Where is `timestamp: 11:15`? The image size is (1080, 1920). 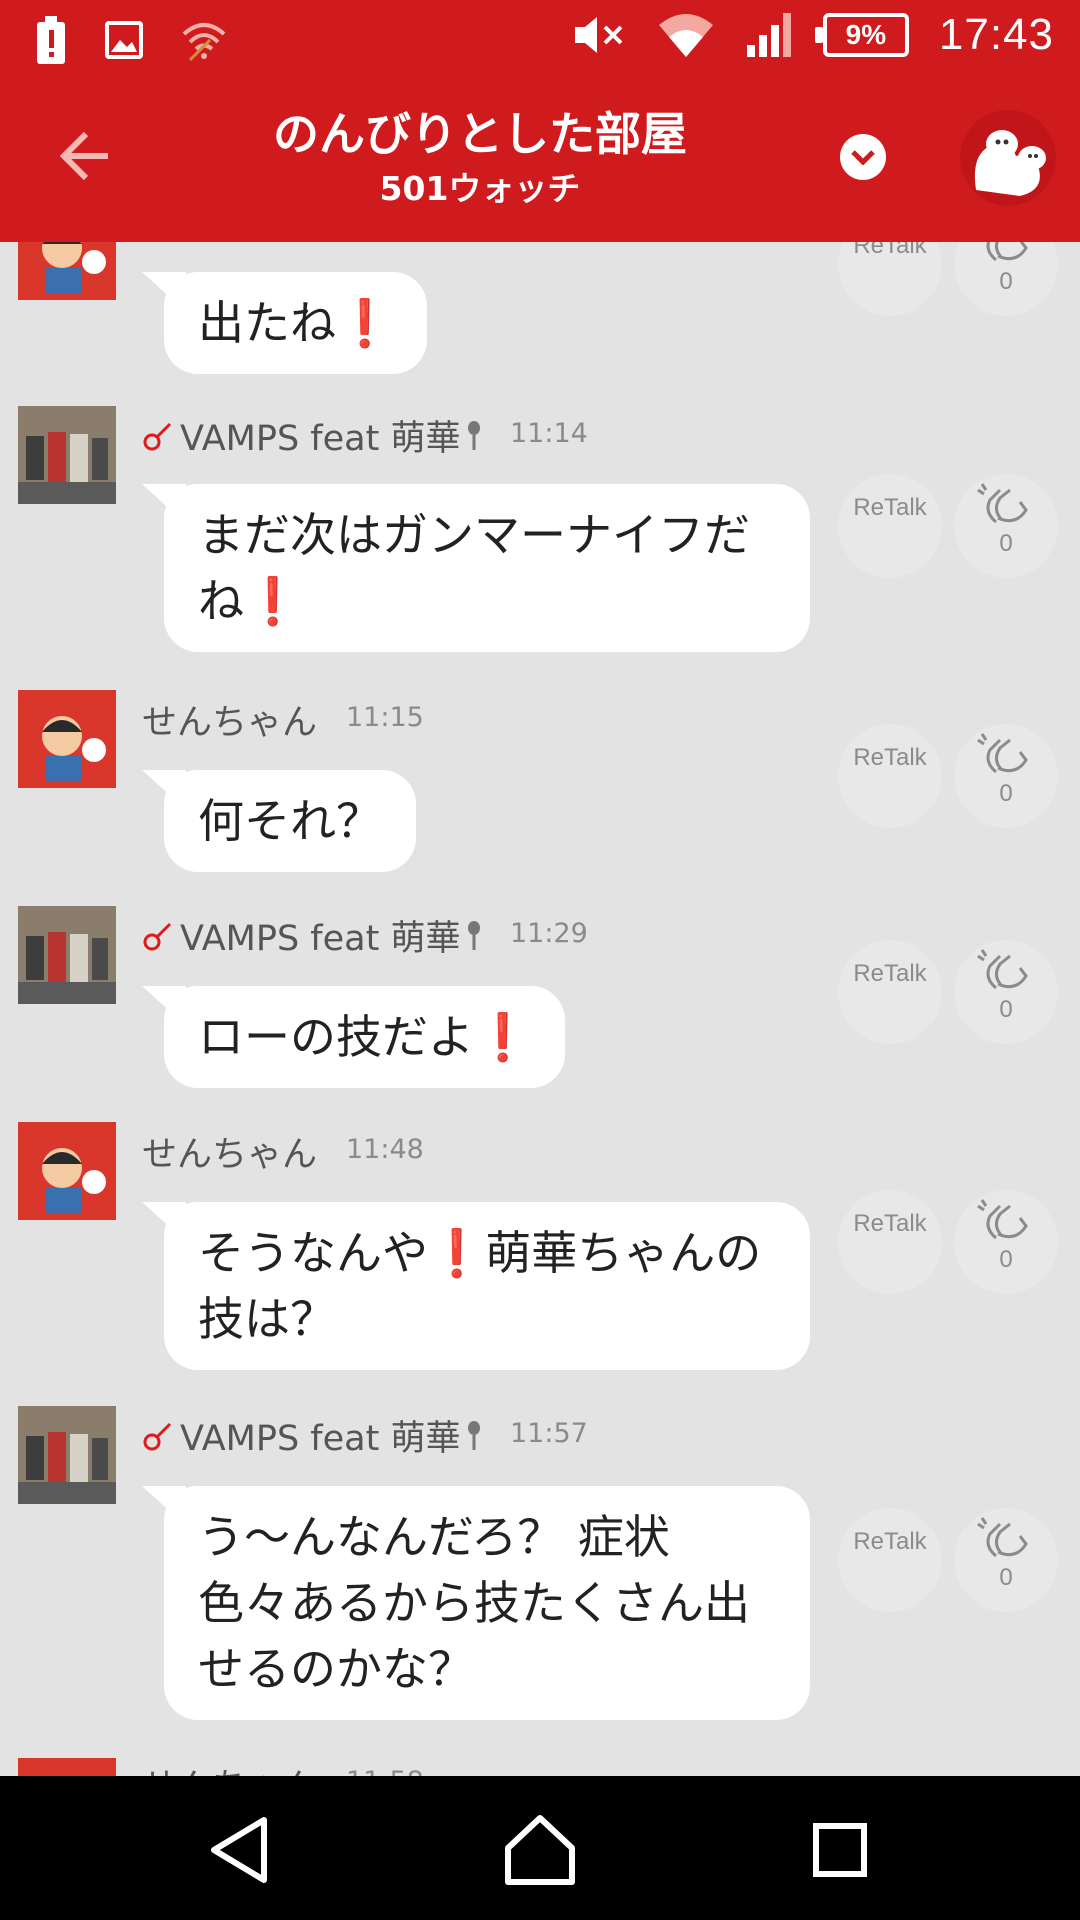 timestamp: 11:15 is located at coordinates (385, 717).